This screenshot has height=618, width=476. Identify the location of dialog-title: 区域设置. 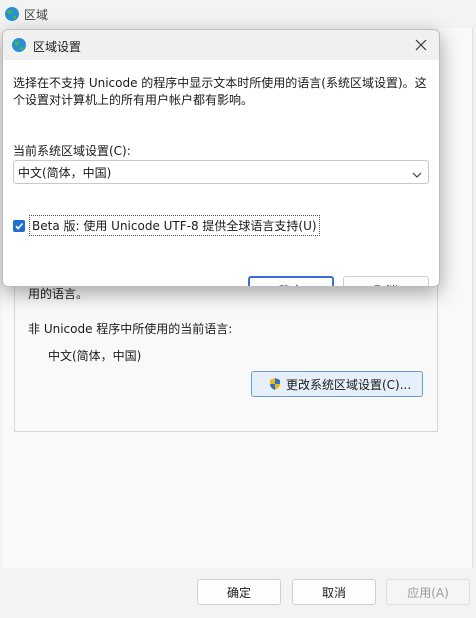
(57, 47).